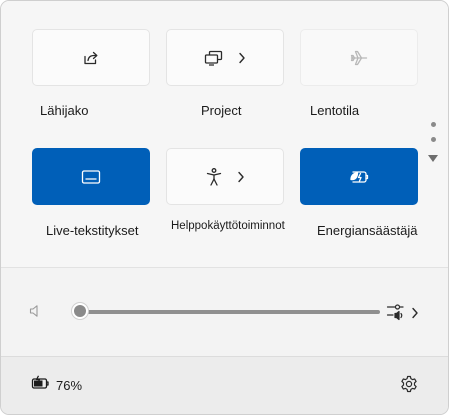 The image size is (449, 415). Describe the element at coordinates (41, 385) in the screenshot. I see `battery-charging-icon` at that location.